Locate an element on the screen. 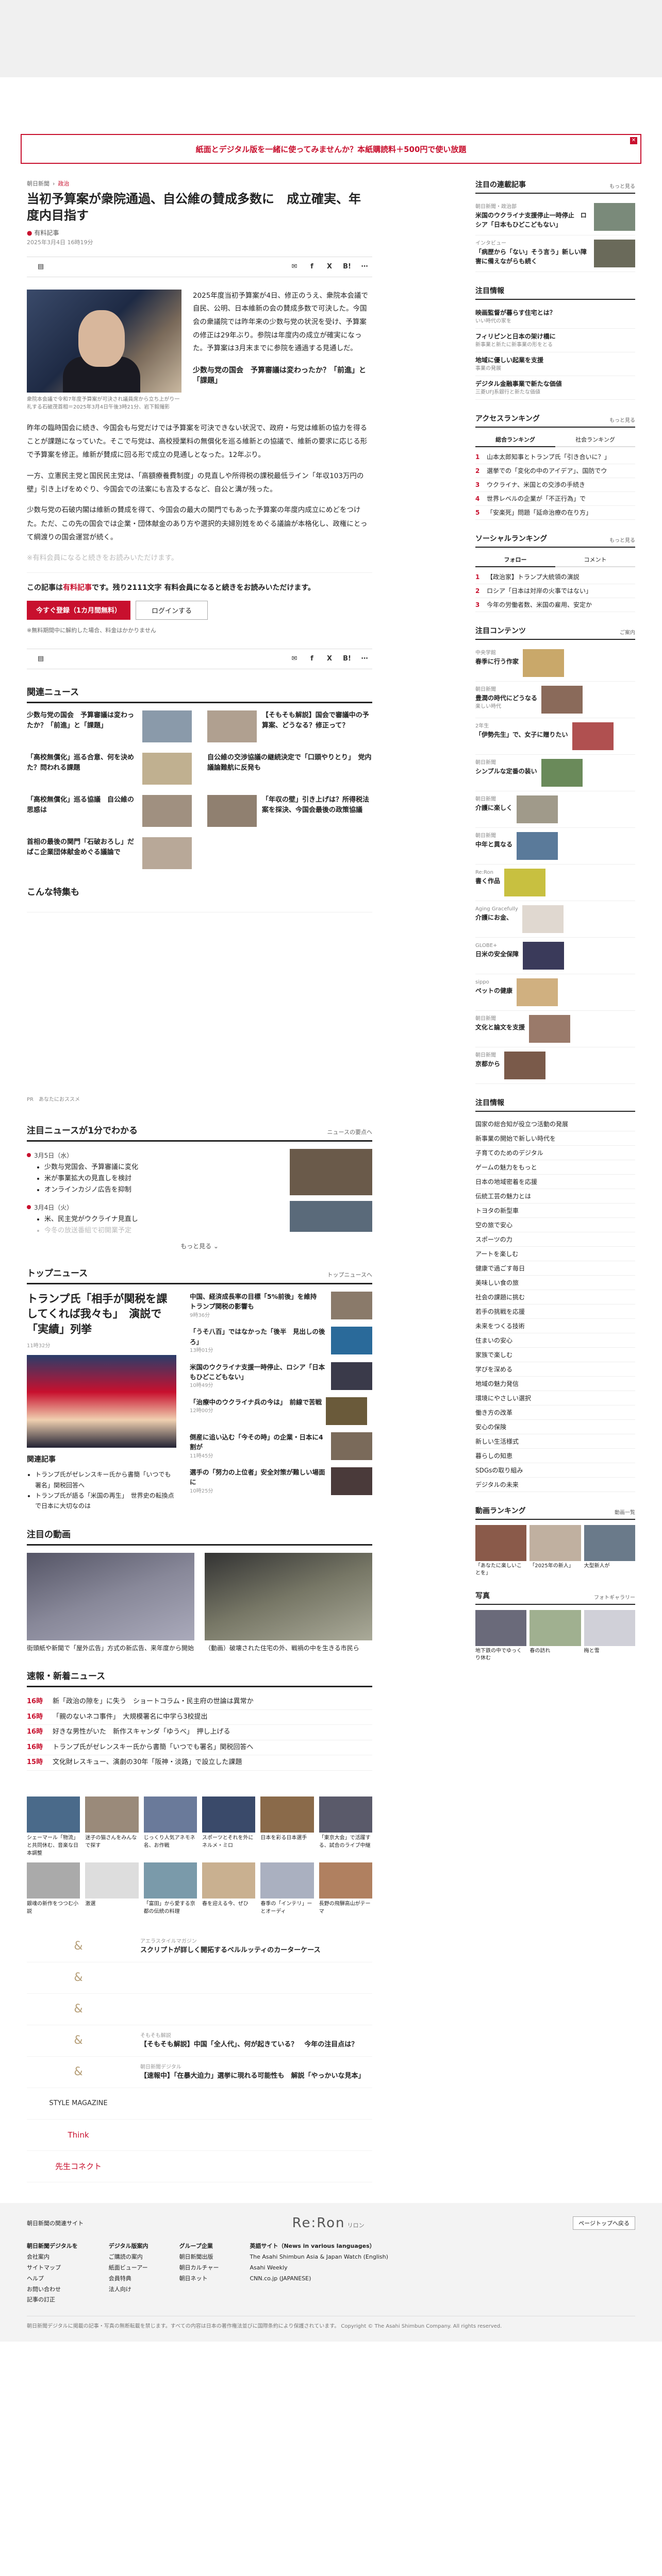  sponsor-item: & そもそも解説 【そもそも解説】中国「全人代」、何が起きている？ 今年の注目点は？ is located at coordinates (199, 2041).